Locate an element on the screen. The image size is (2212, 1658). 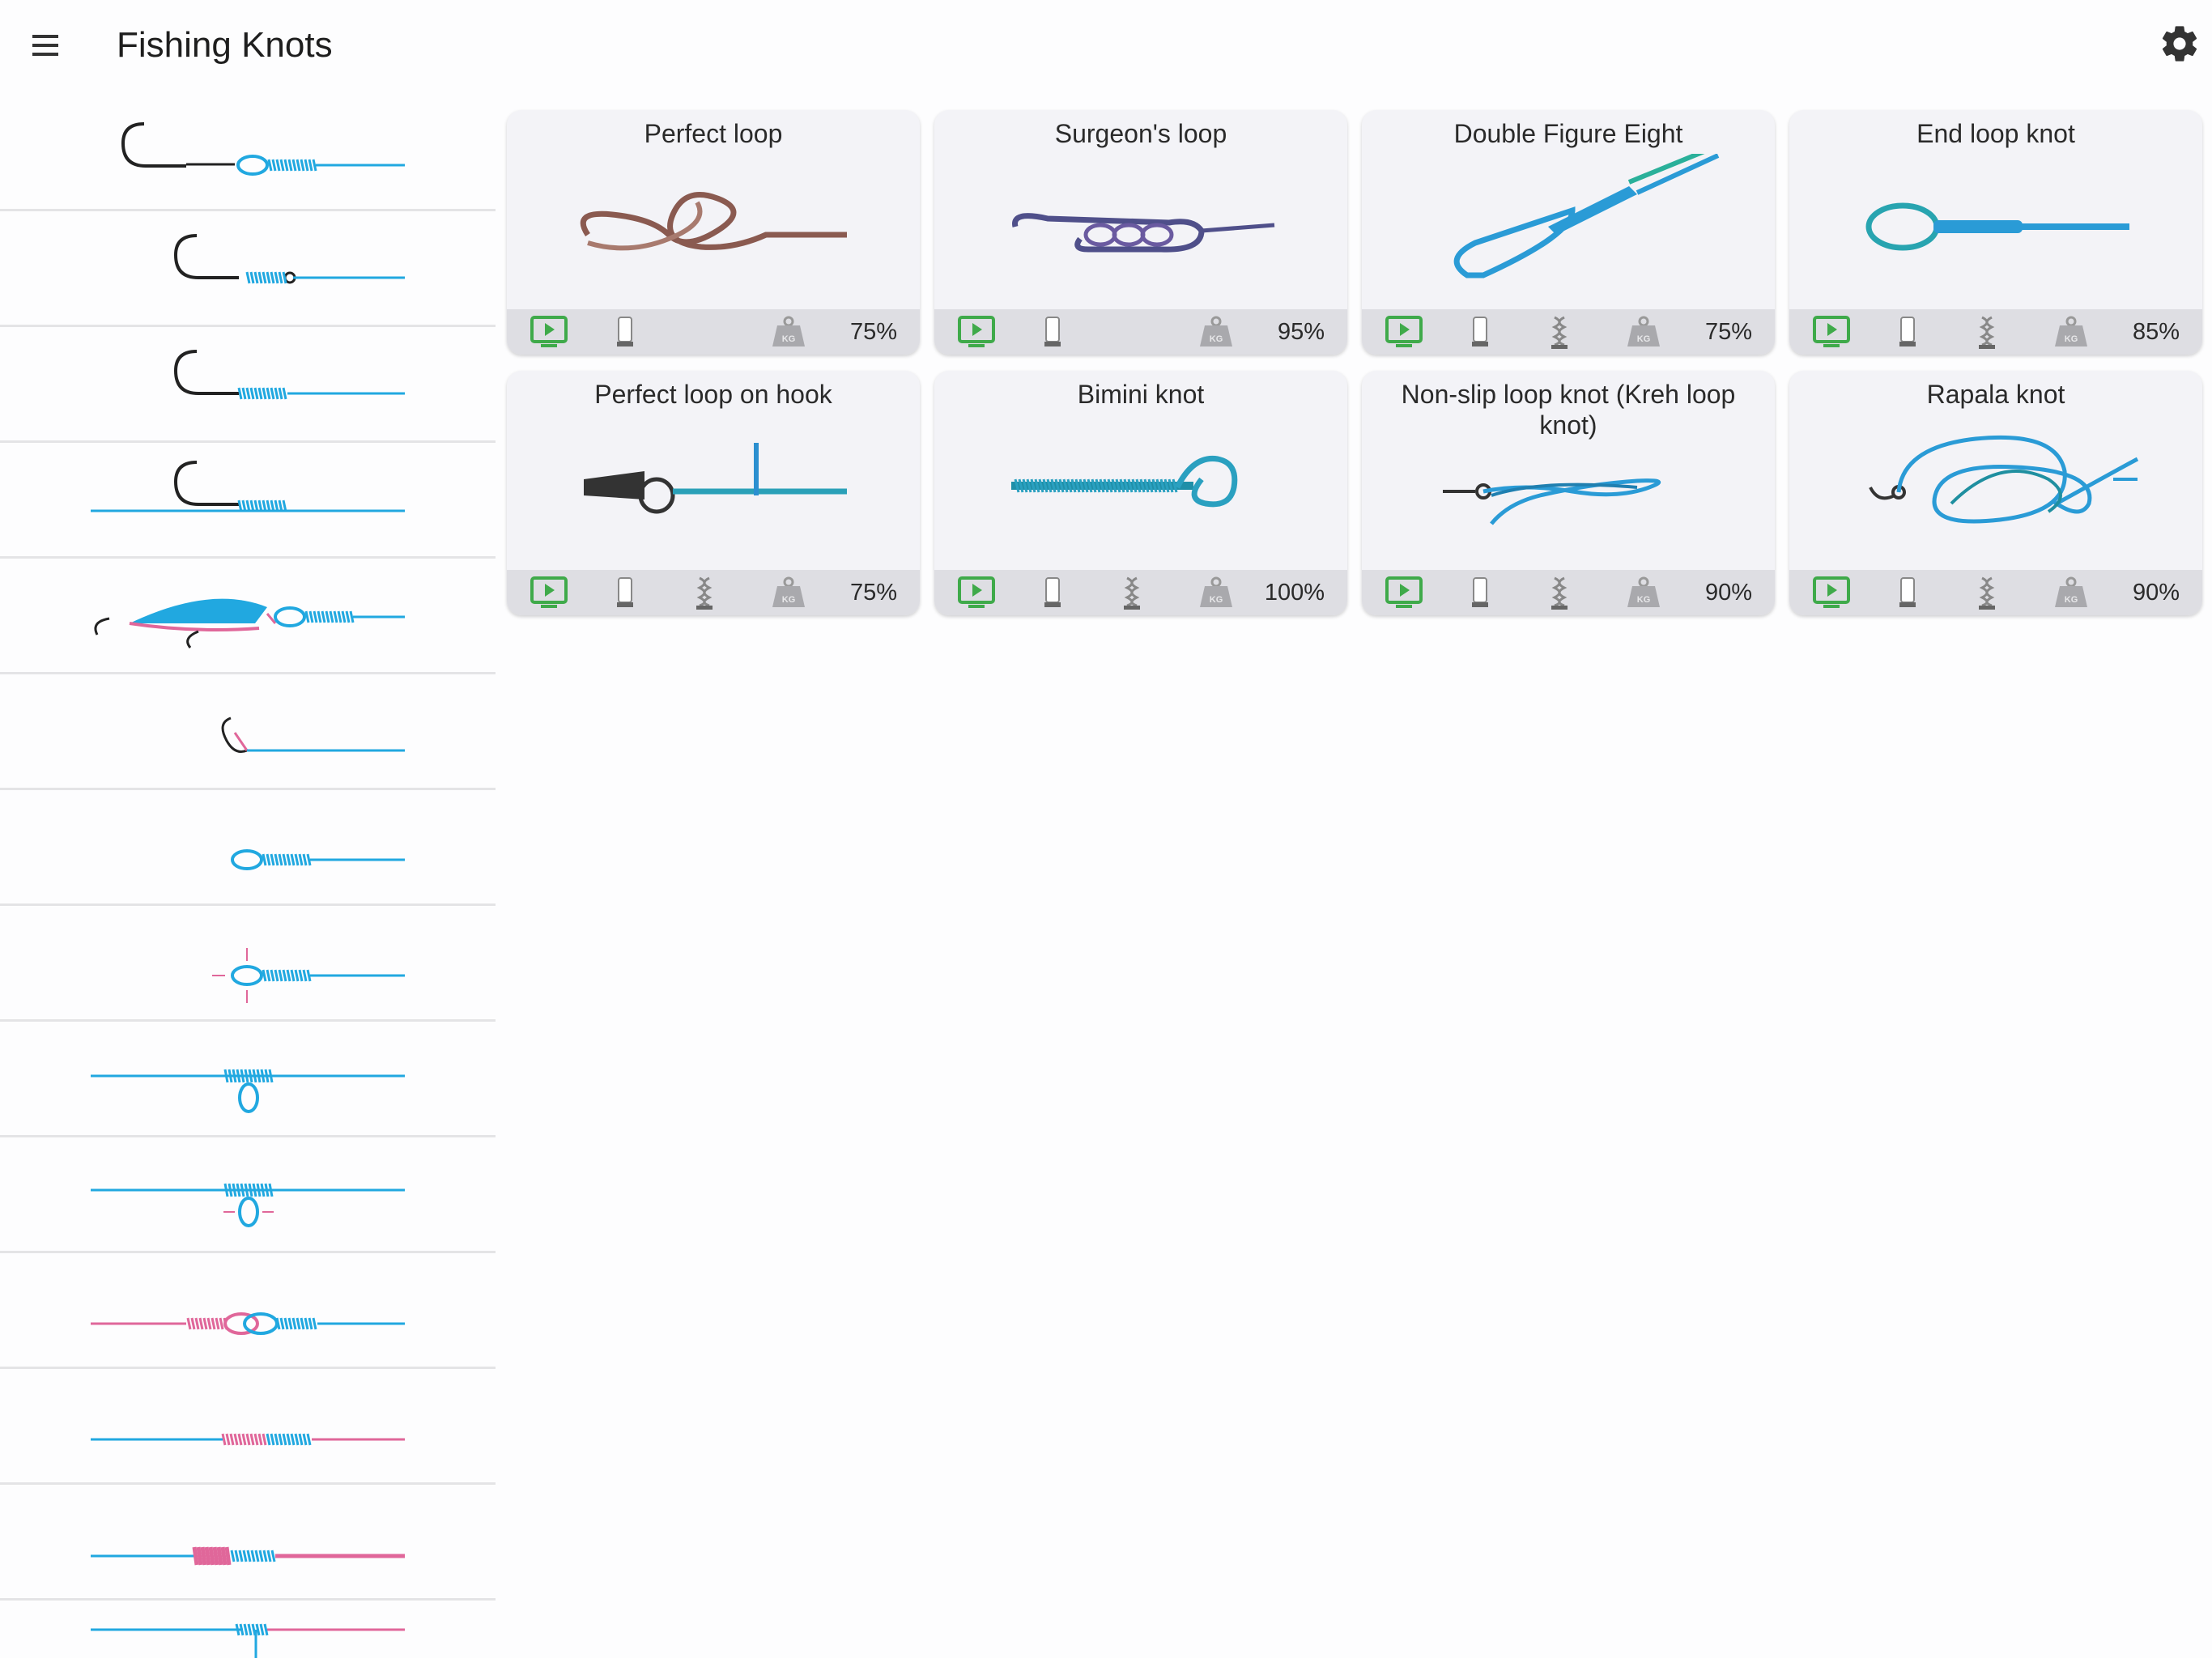
settings-button is located at coordinates (2180, 44).